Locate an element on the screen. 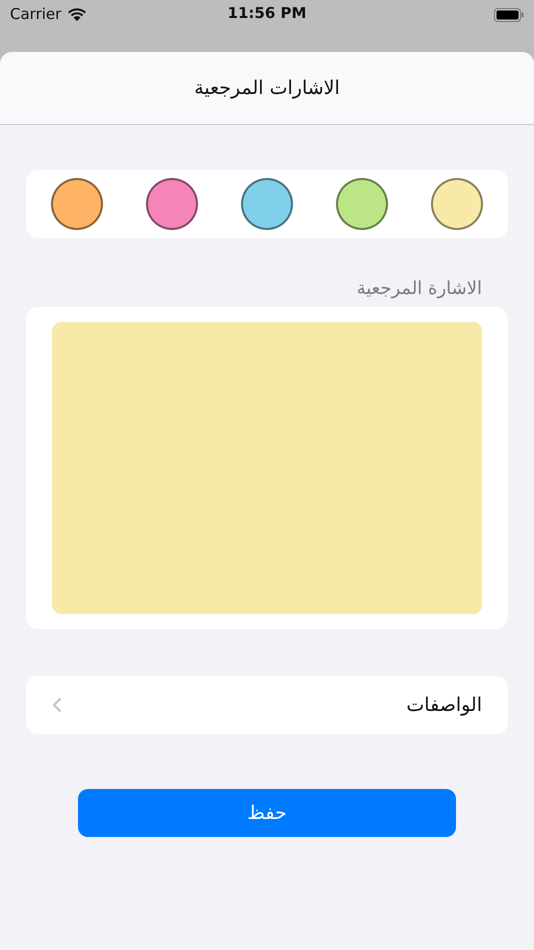  section-label: الاشارة المرجعية is located at coordinates (419, 288).